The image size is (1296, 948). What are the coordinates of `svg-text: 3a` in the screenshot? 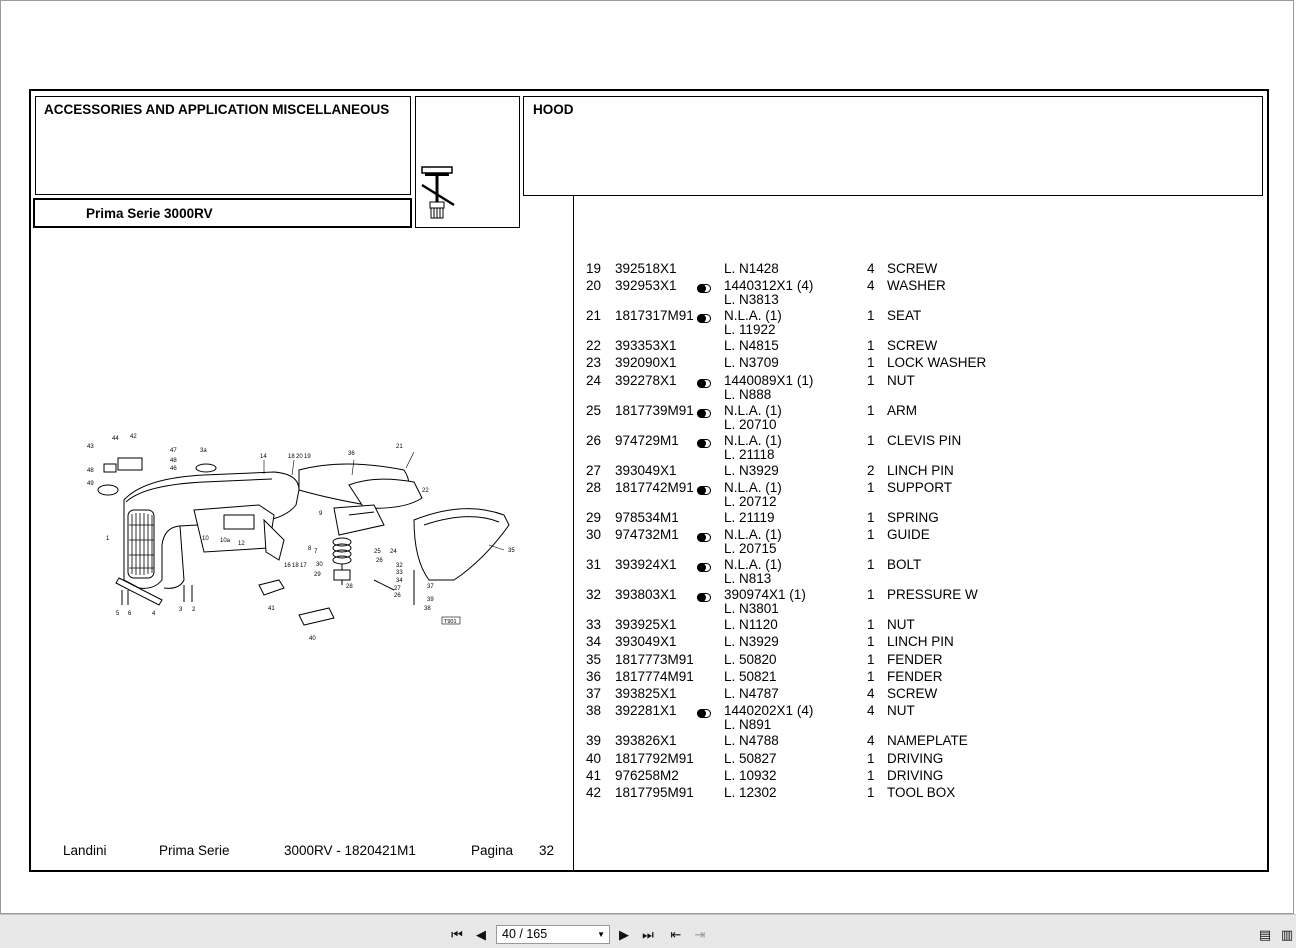 It's located at (203, 451).